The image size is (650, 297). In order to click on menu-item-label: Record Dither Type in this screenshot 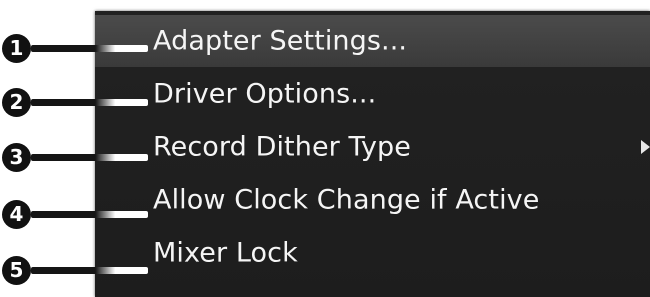, I will do `click(282, 147)`.